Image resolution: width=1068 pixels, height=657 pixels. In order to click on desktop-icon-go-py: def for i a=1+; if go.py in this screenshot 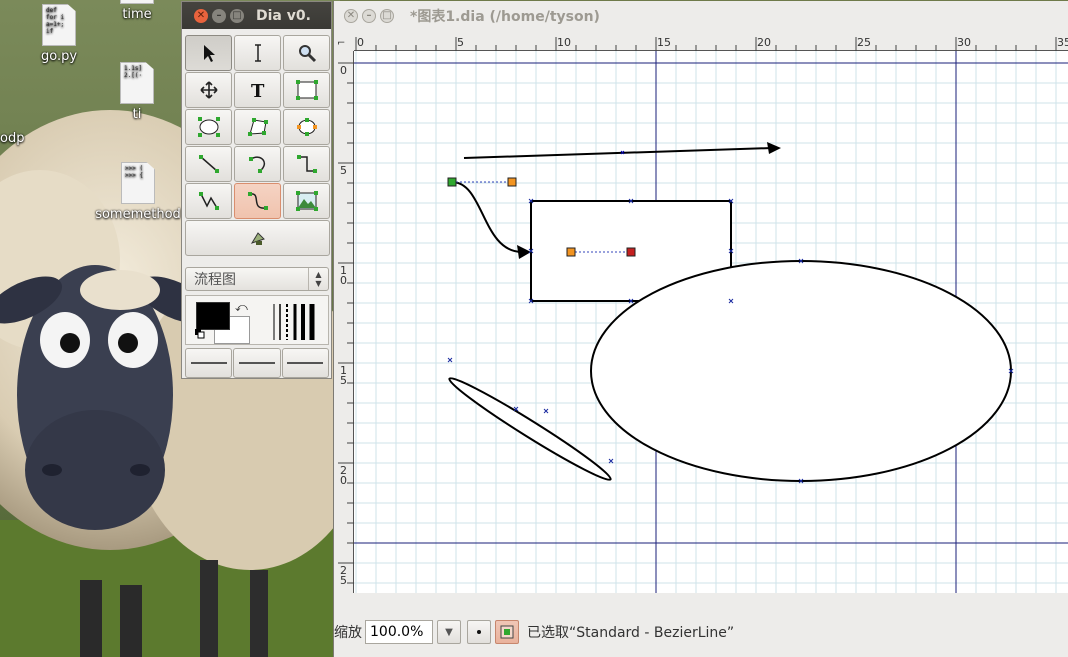, I will do `click(59, 34)`.